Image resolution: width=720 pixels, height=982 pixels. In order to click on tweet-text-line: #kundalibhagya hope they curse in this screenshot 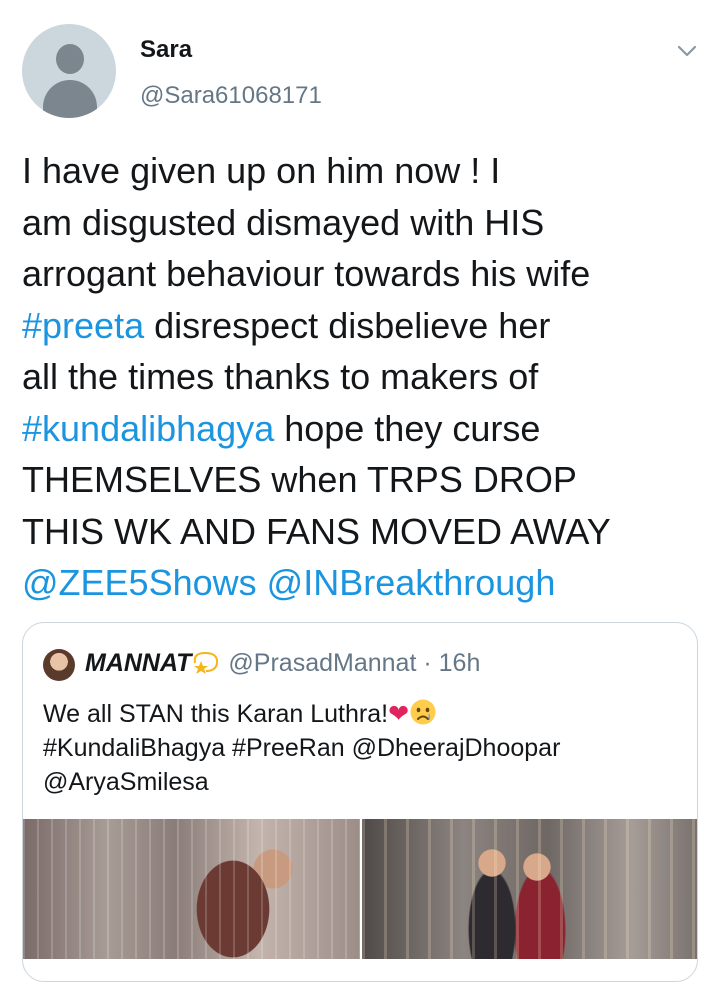, I will do `click(362, 429)`.